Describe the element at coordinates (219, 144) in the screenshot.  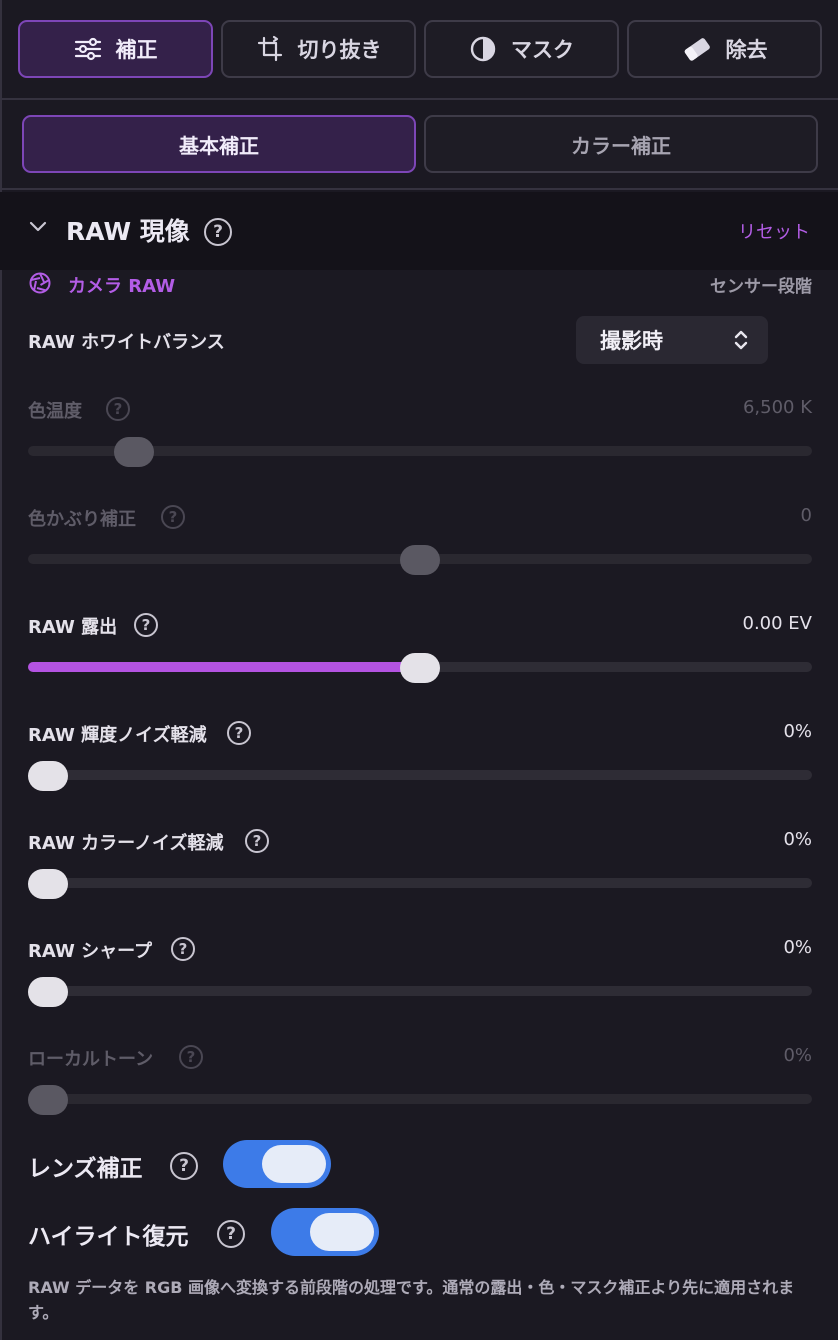
I see `tab-basic: 基本補正` at that location.